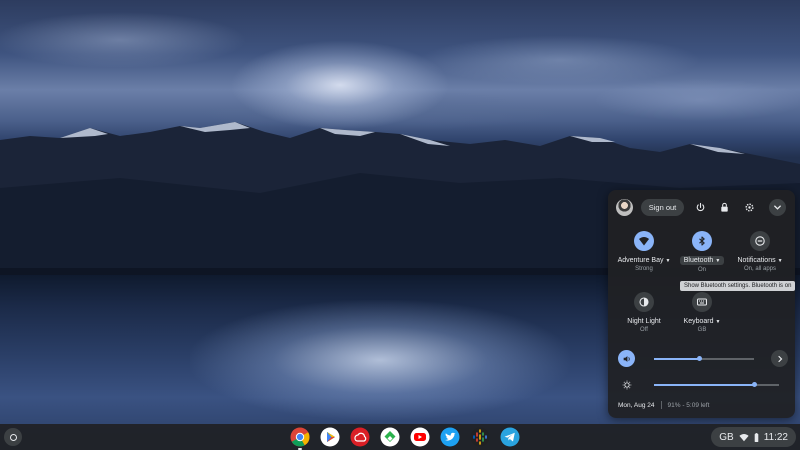 The width and height of the screenshot is (800, 450). I want to click on bluetooth-status: On, so click(701, 270).